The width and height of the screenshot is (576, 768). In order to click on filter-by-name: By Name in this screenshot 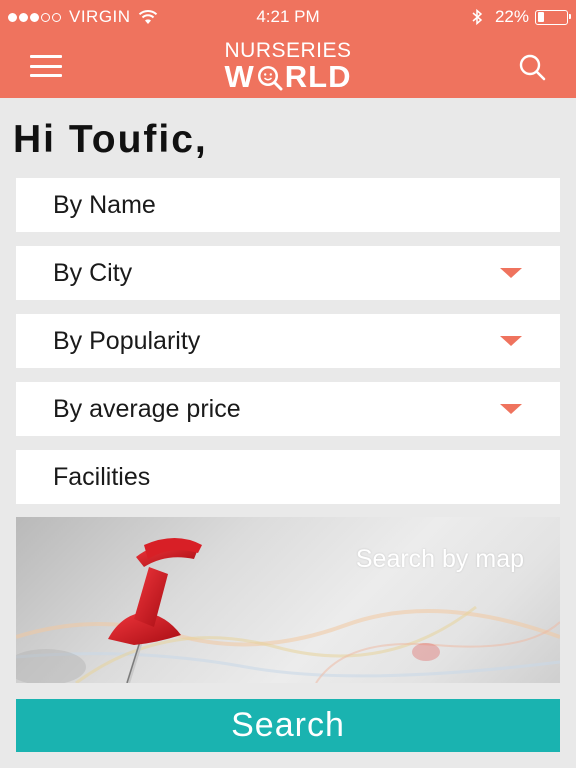, I will do `click(288, 205)`.